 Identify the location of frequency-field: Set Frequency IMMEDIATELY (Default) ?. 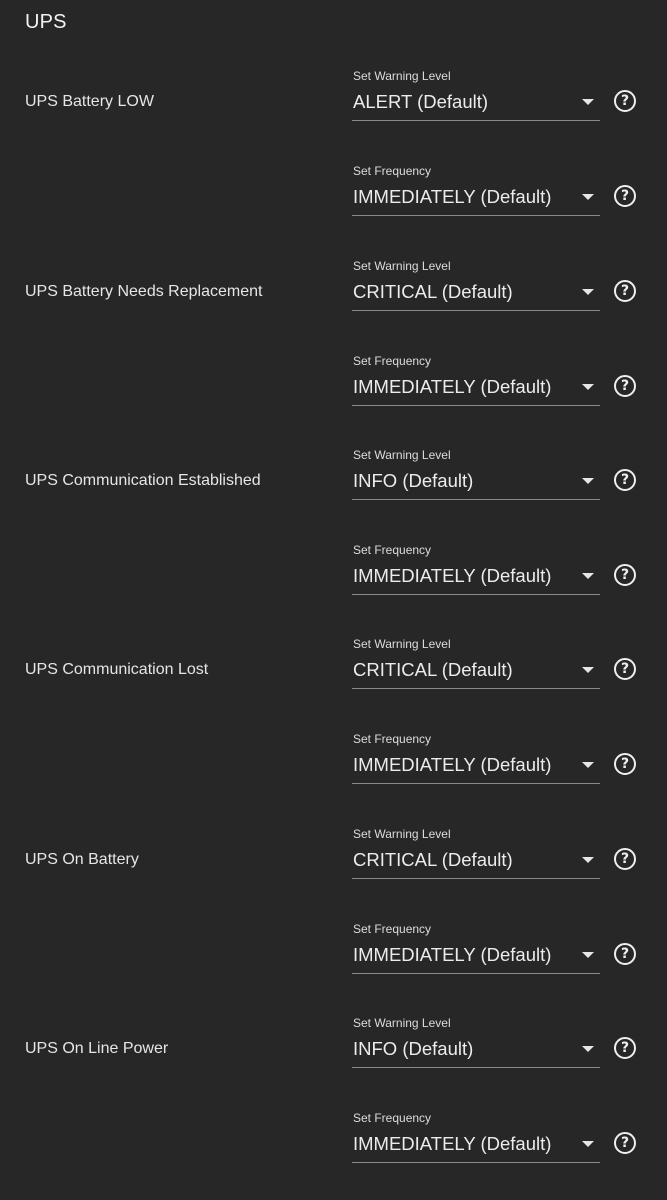
(497, 1138).